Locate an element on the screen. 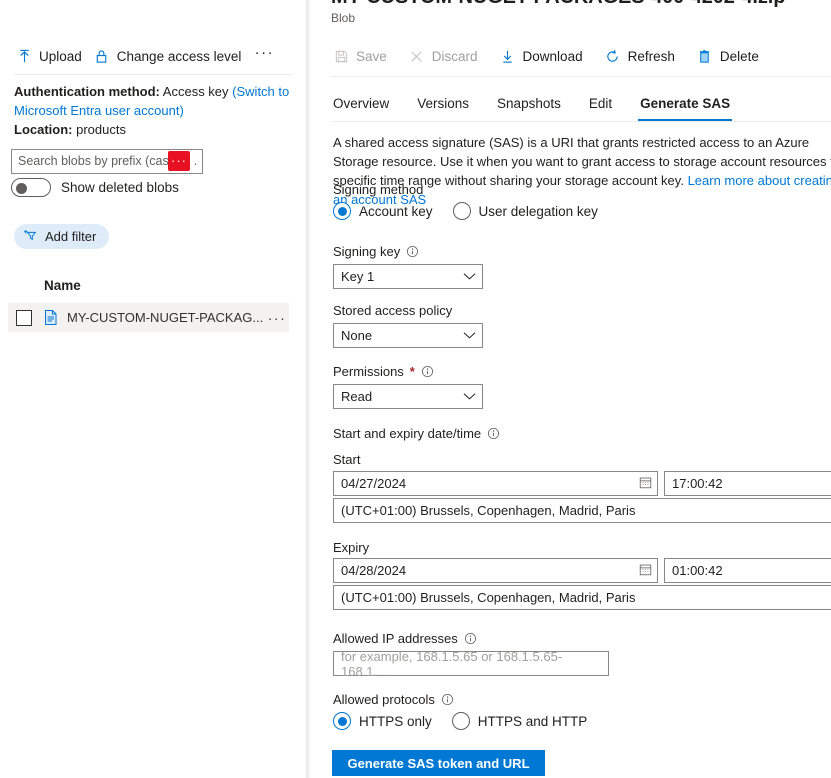 The height and width of the screenshot is (778, 831). radio-account-key: Account key is located at coordinates (383, 211).